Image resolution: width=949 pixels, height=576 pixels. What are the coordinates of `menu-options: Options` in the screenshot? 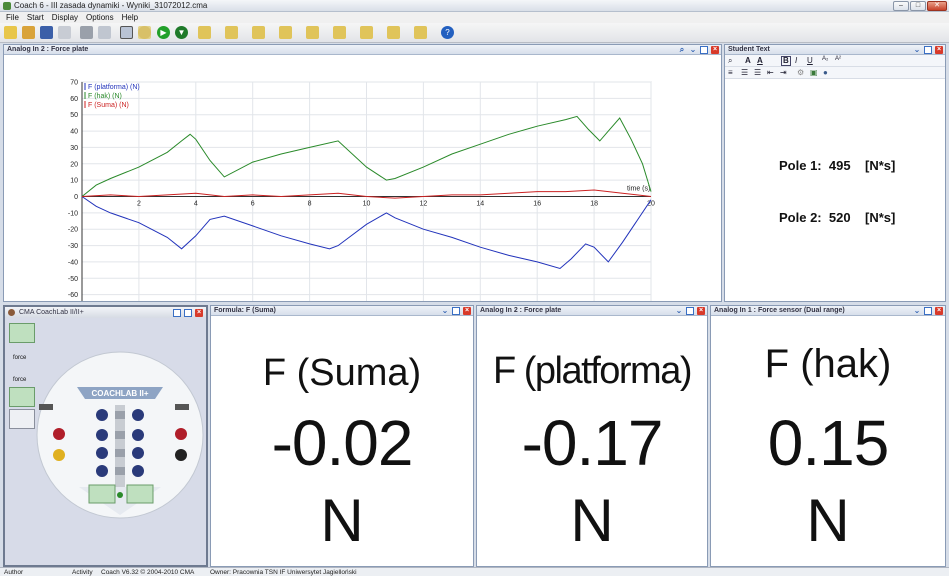 It's located at (100, 17).